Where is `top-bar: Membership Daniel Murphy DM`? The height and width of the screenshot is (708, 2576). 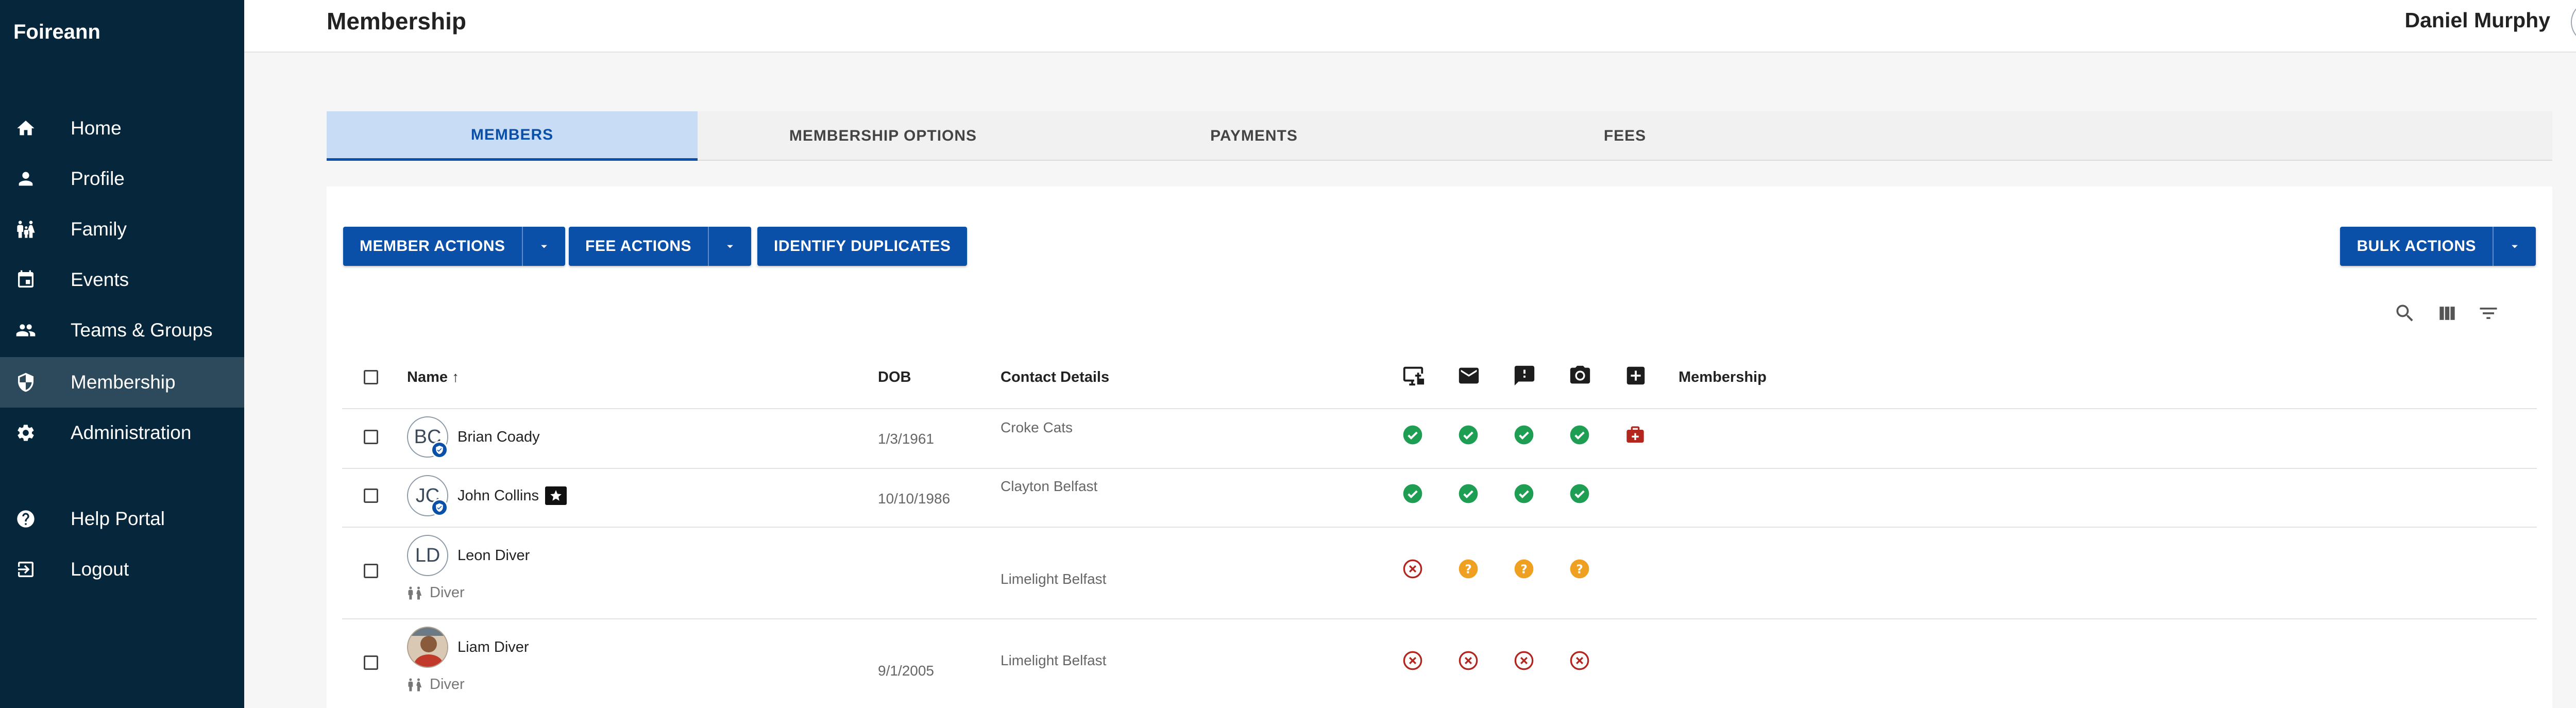 top-bar: Membership Daniel Murphy DM is located at coordinates (1410, 26).